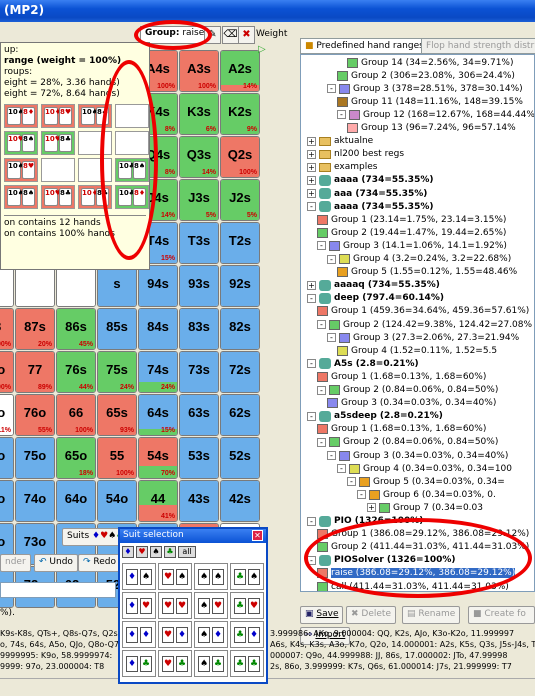  I want to click on hand-cell: 86s 45%, so click(76, 329).